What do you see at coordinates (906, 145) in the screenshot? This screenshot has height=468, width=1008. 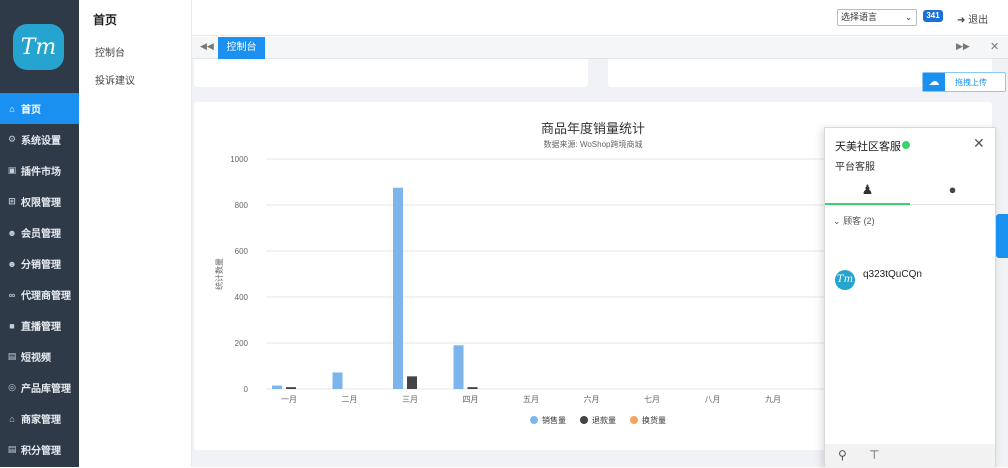 I see `online-status-dot` at bounding box center [906, 145].